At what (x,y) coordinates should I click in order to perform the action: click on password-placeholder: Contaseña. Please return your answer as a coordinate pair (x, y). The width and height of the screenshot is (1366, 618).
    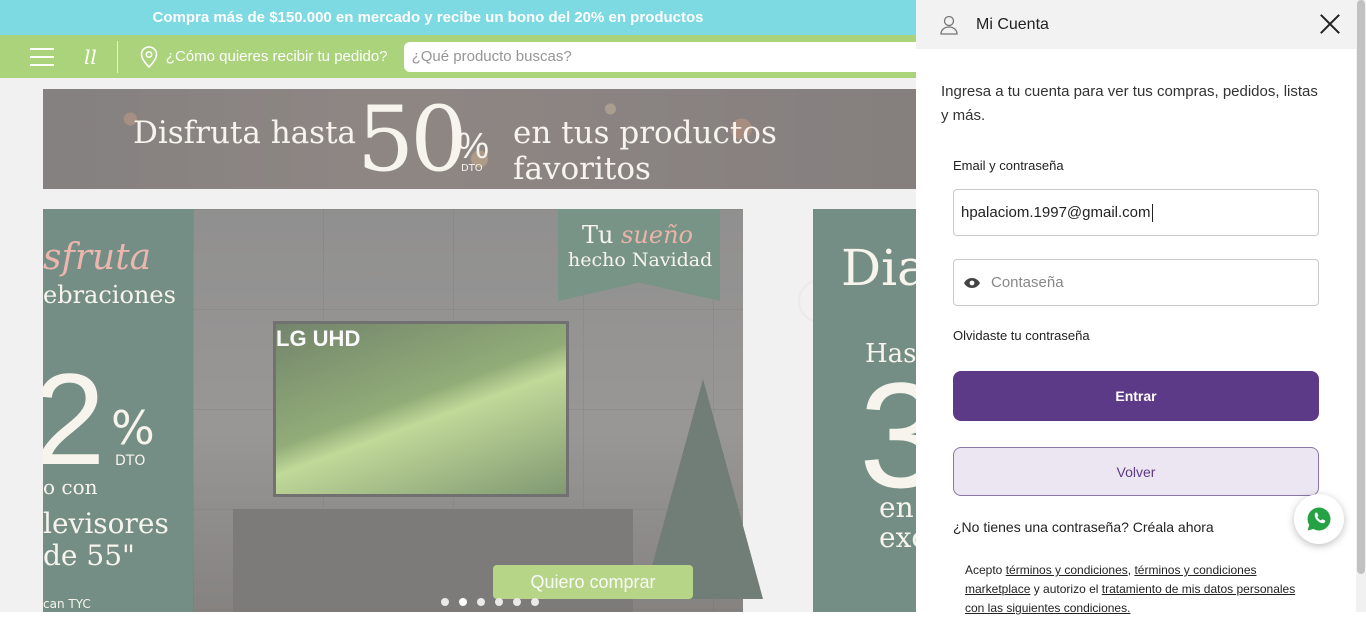
    Looking at the image, I should click on (1027, 282).